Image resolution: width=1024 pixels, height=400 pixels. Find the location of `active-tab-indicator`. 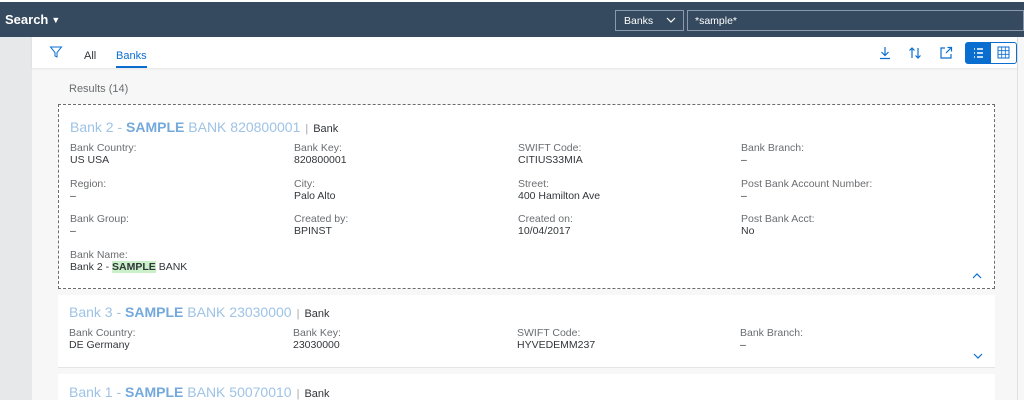

active-tab-indicator is located at coordinates (131, 67).